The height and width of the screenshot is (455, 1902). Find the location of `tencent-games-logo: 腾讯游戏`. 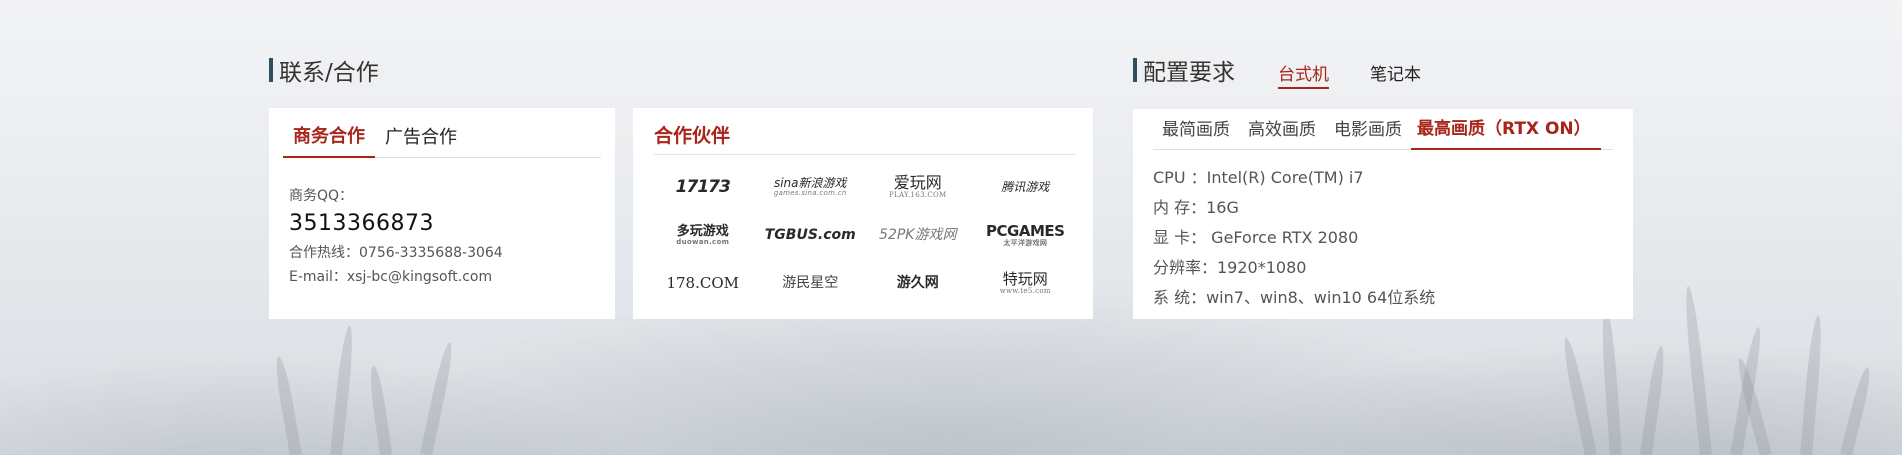

tencent-games-logo: 腾讯游戏 is located at coordinates (1025, 187).